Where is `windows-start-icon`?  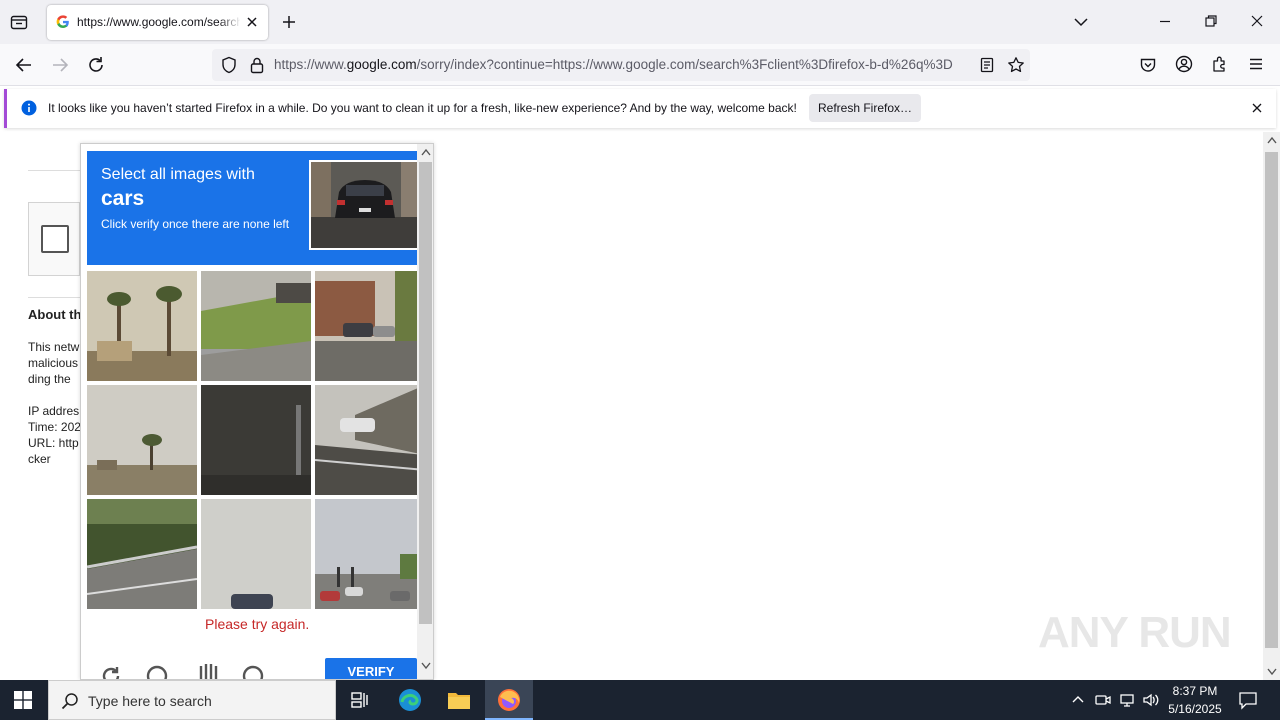
windows-start-icon is located at coordinates (23, 700).